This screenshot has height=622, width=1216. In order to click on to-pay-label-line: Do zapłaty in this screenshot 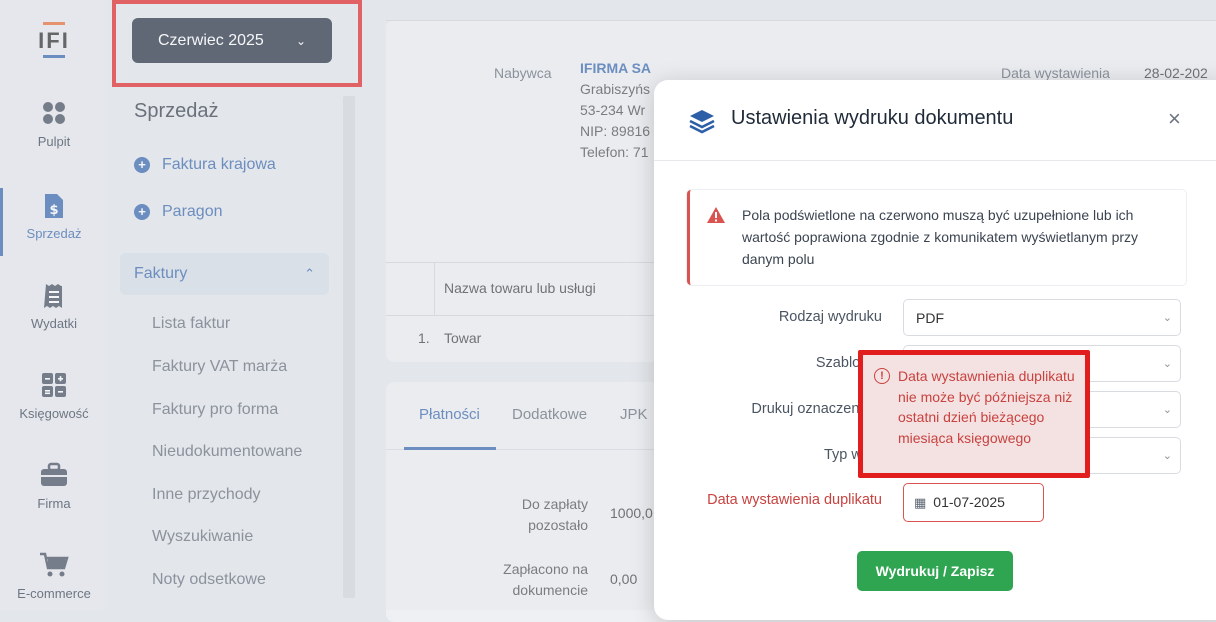, I will do `click(554, 504)`.